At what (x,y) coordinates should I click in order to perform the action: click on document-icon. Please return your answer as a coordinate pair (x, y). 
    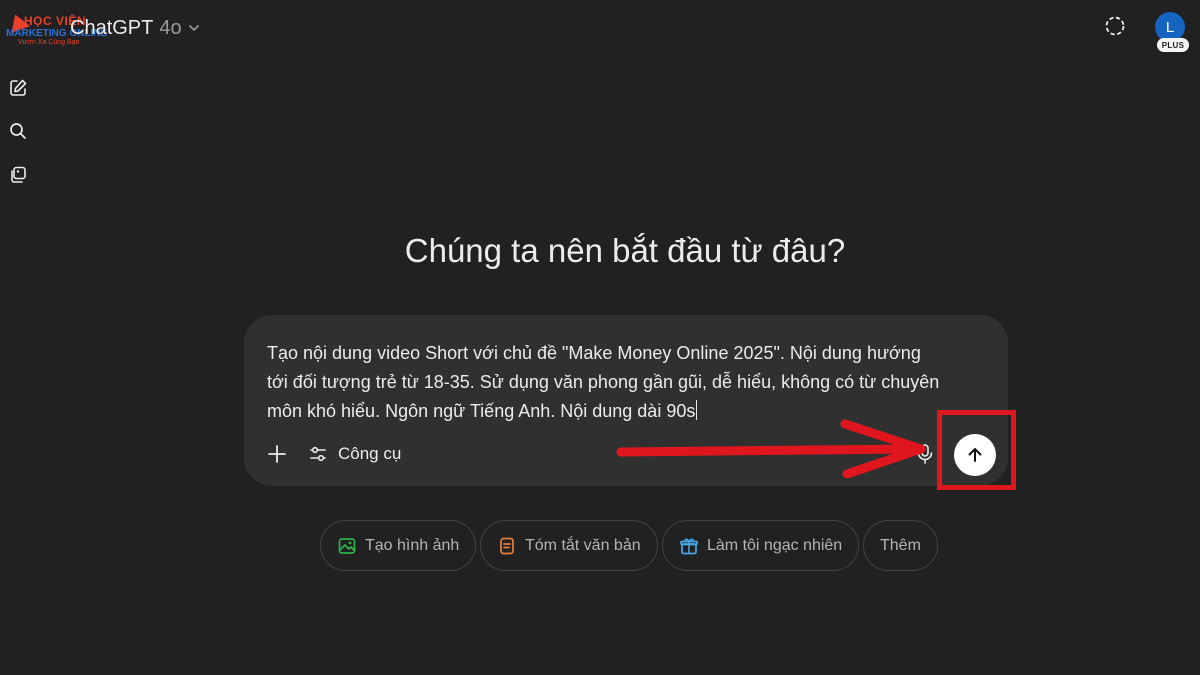
    Looking at the image, I should click on (507, 545).